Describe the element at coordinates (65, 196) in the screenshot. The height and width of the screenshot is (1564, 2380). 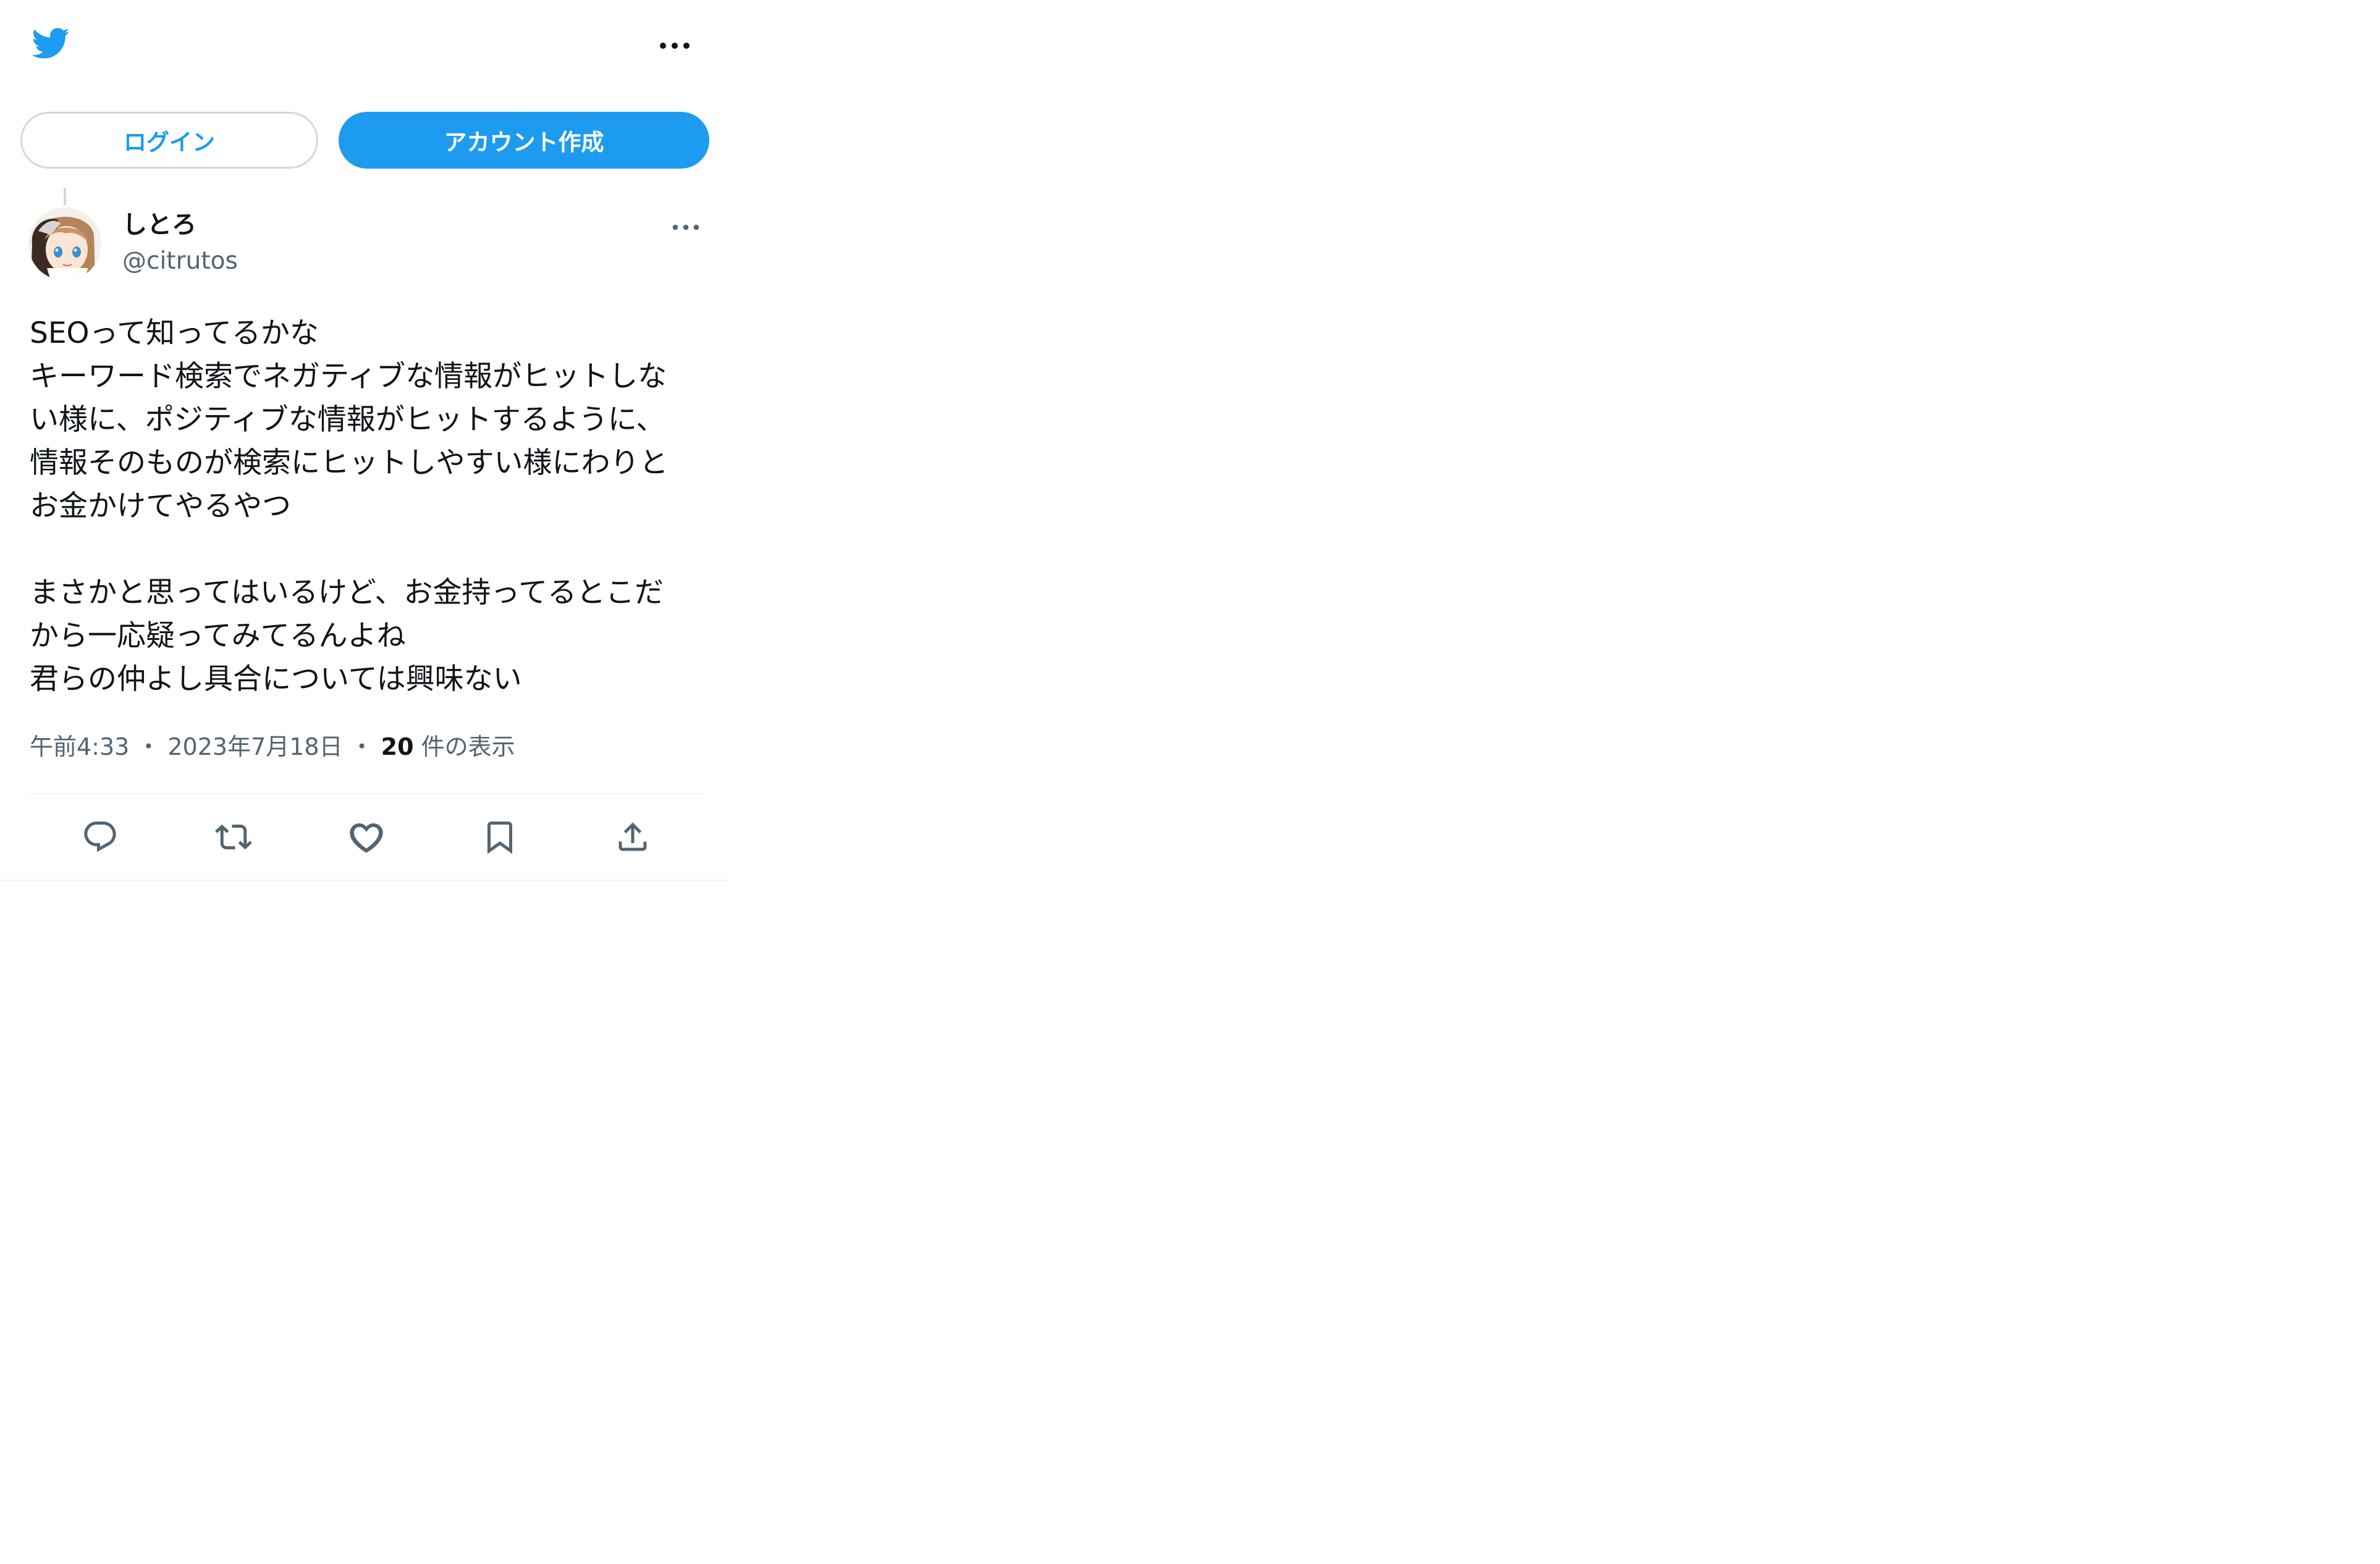
I see `thread-connector-line` at that location.